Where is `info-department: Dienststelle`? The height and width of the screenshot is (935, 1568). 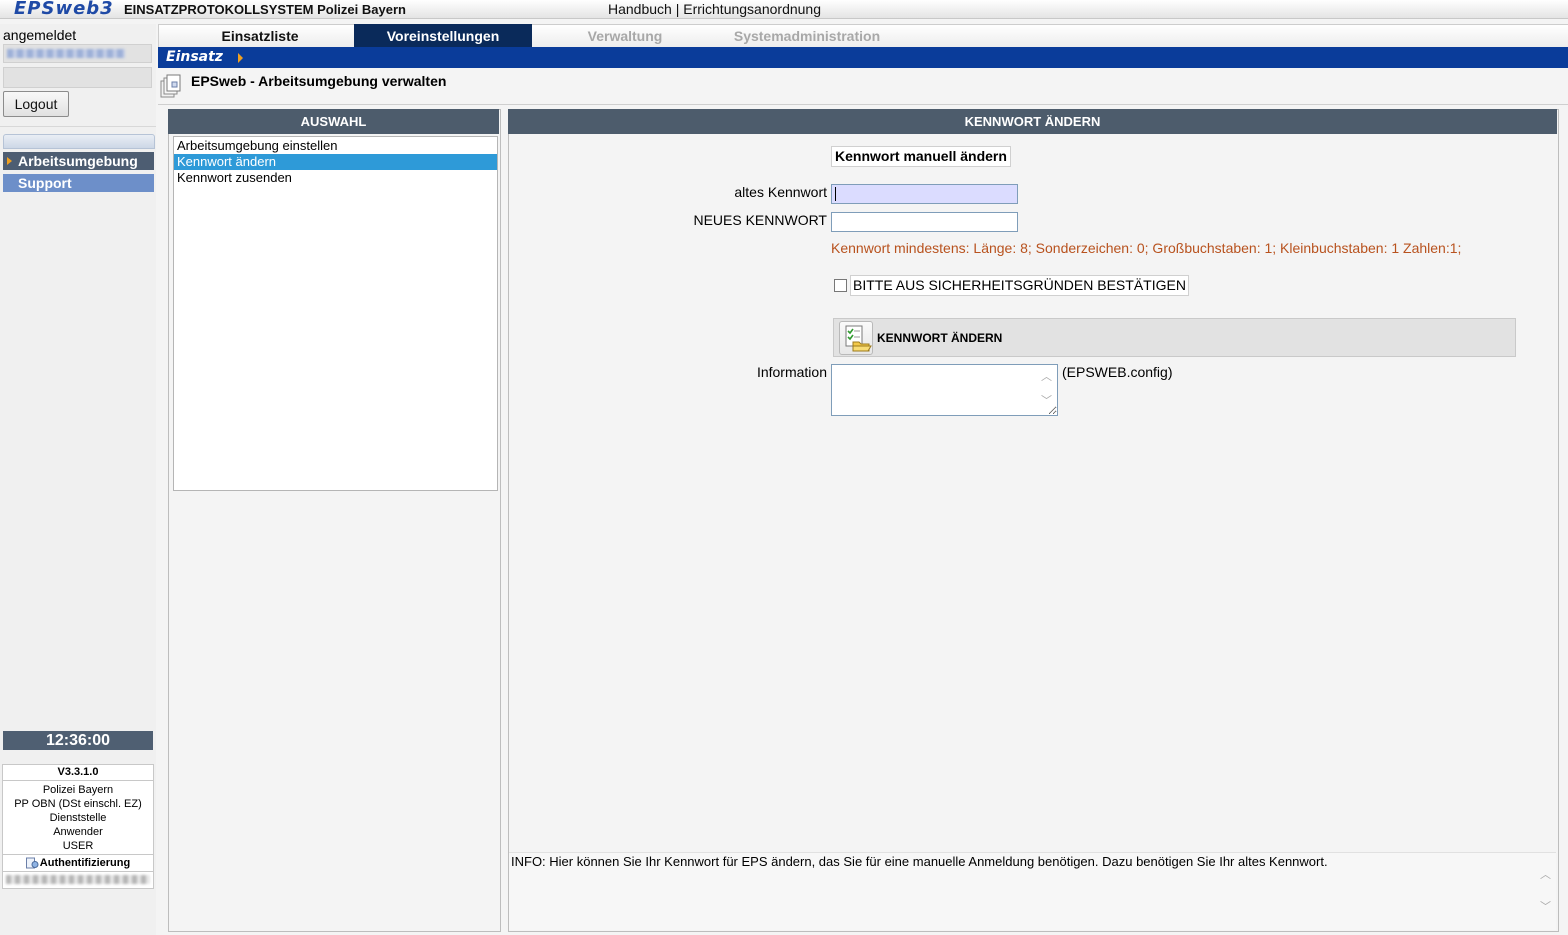 info-department: Dienststelle is located at coordinates (78, 818).